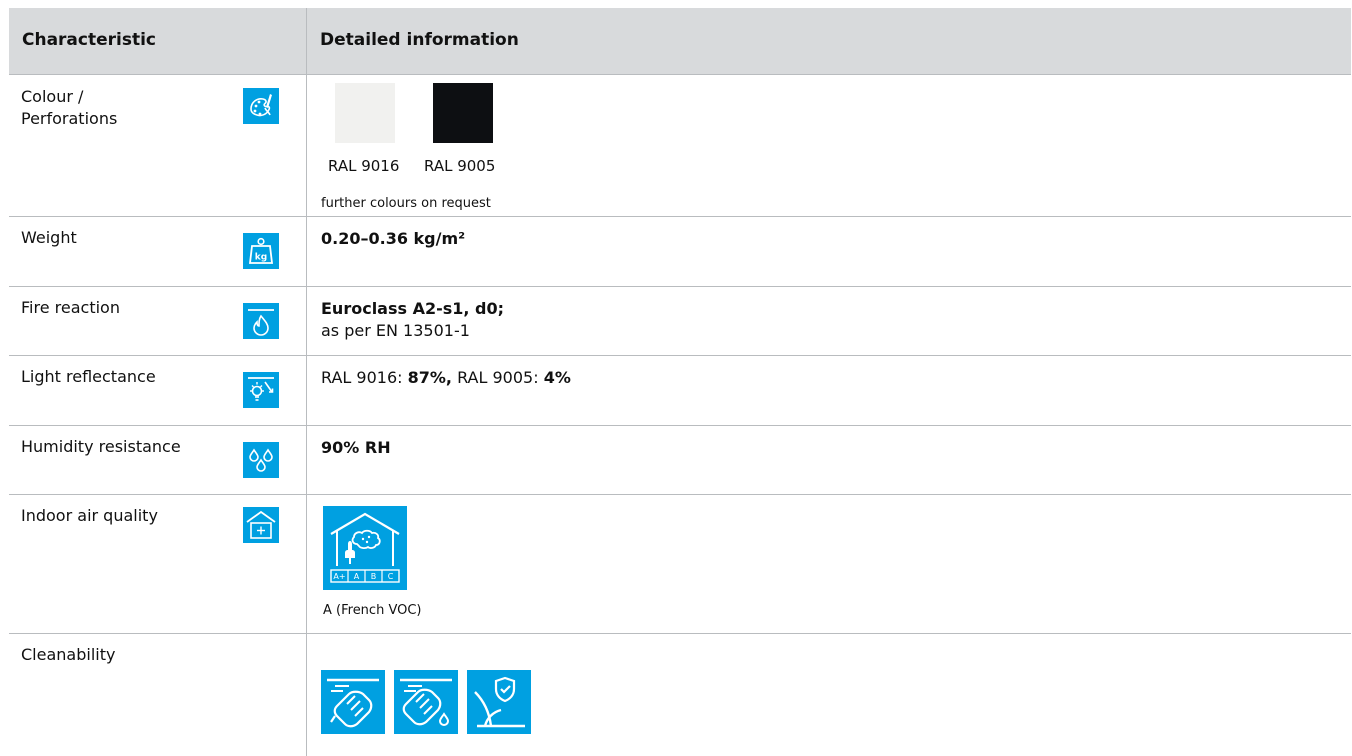 This screenshot has width=1352, height=756. Describe the element at coordinates (261, 321) in the screenshot. I see `flame-icon` at that location.